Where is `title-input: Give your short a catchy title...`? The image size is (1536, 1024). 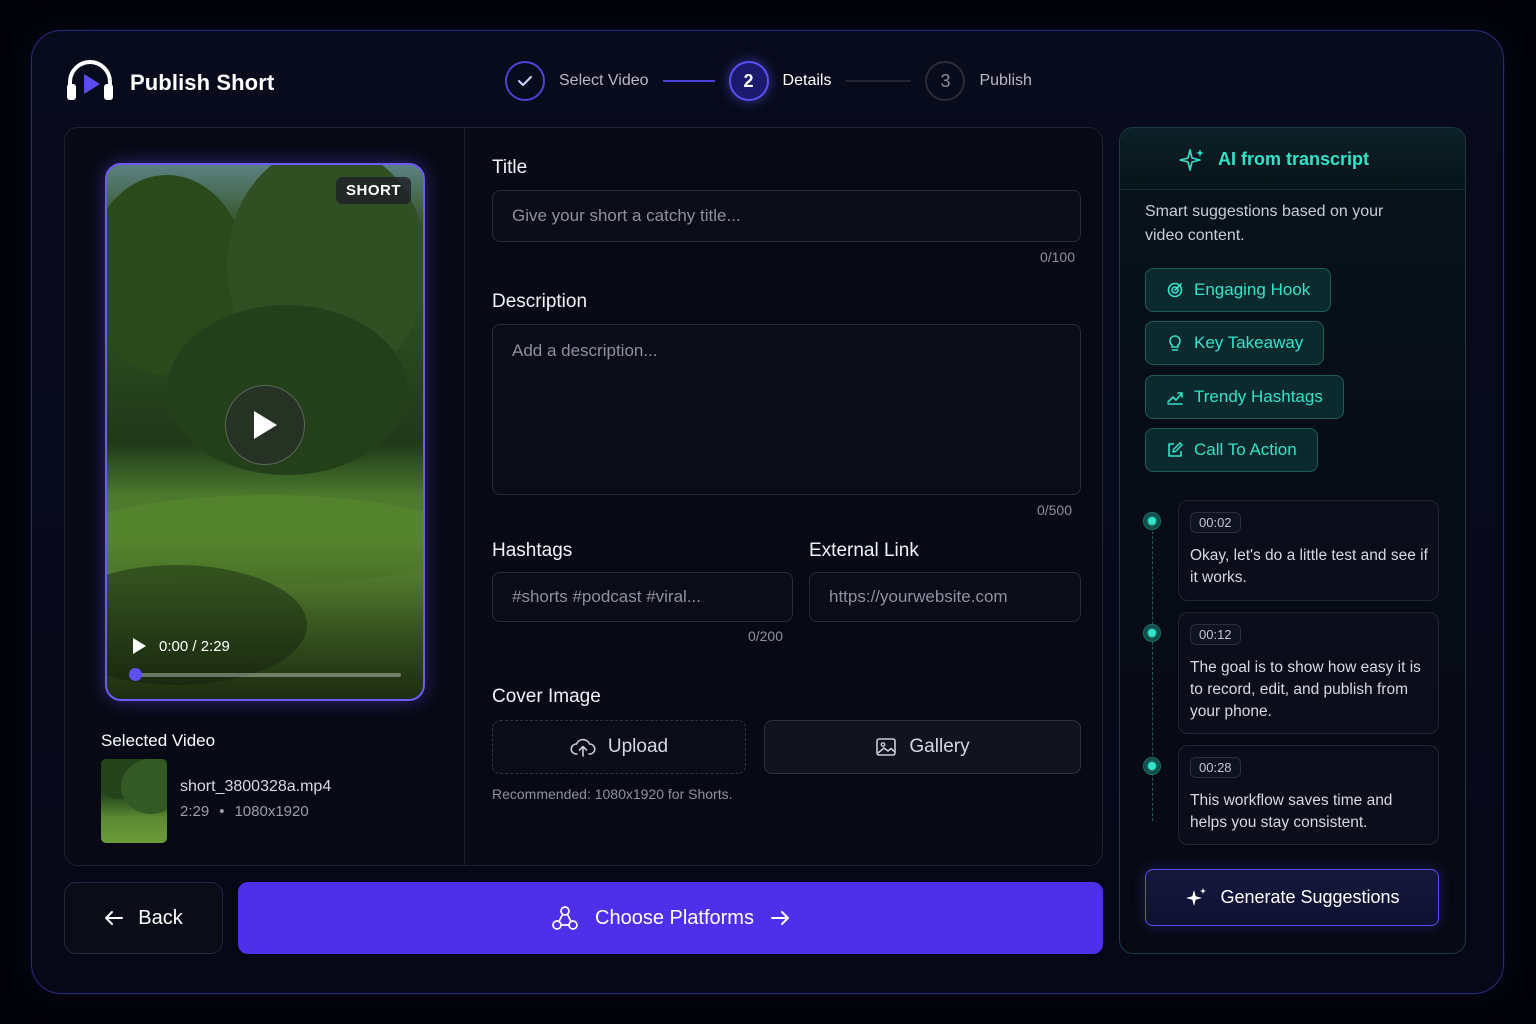 title-input: Give your short a catchy title... is located at coordinates (786, 216).